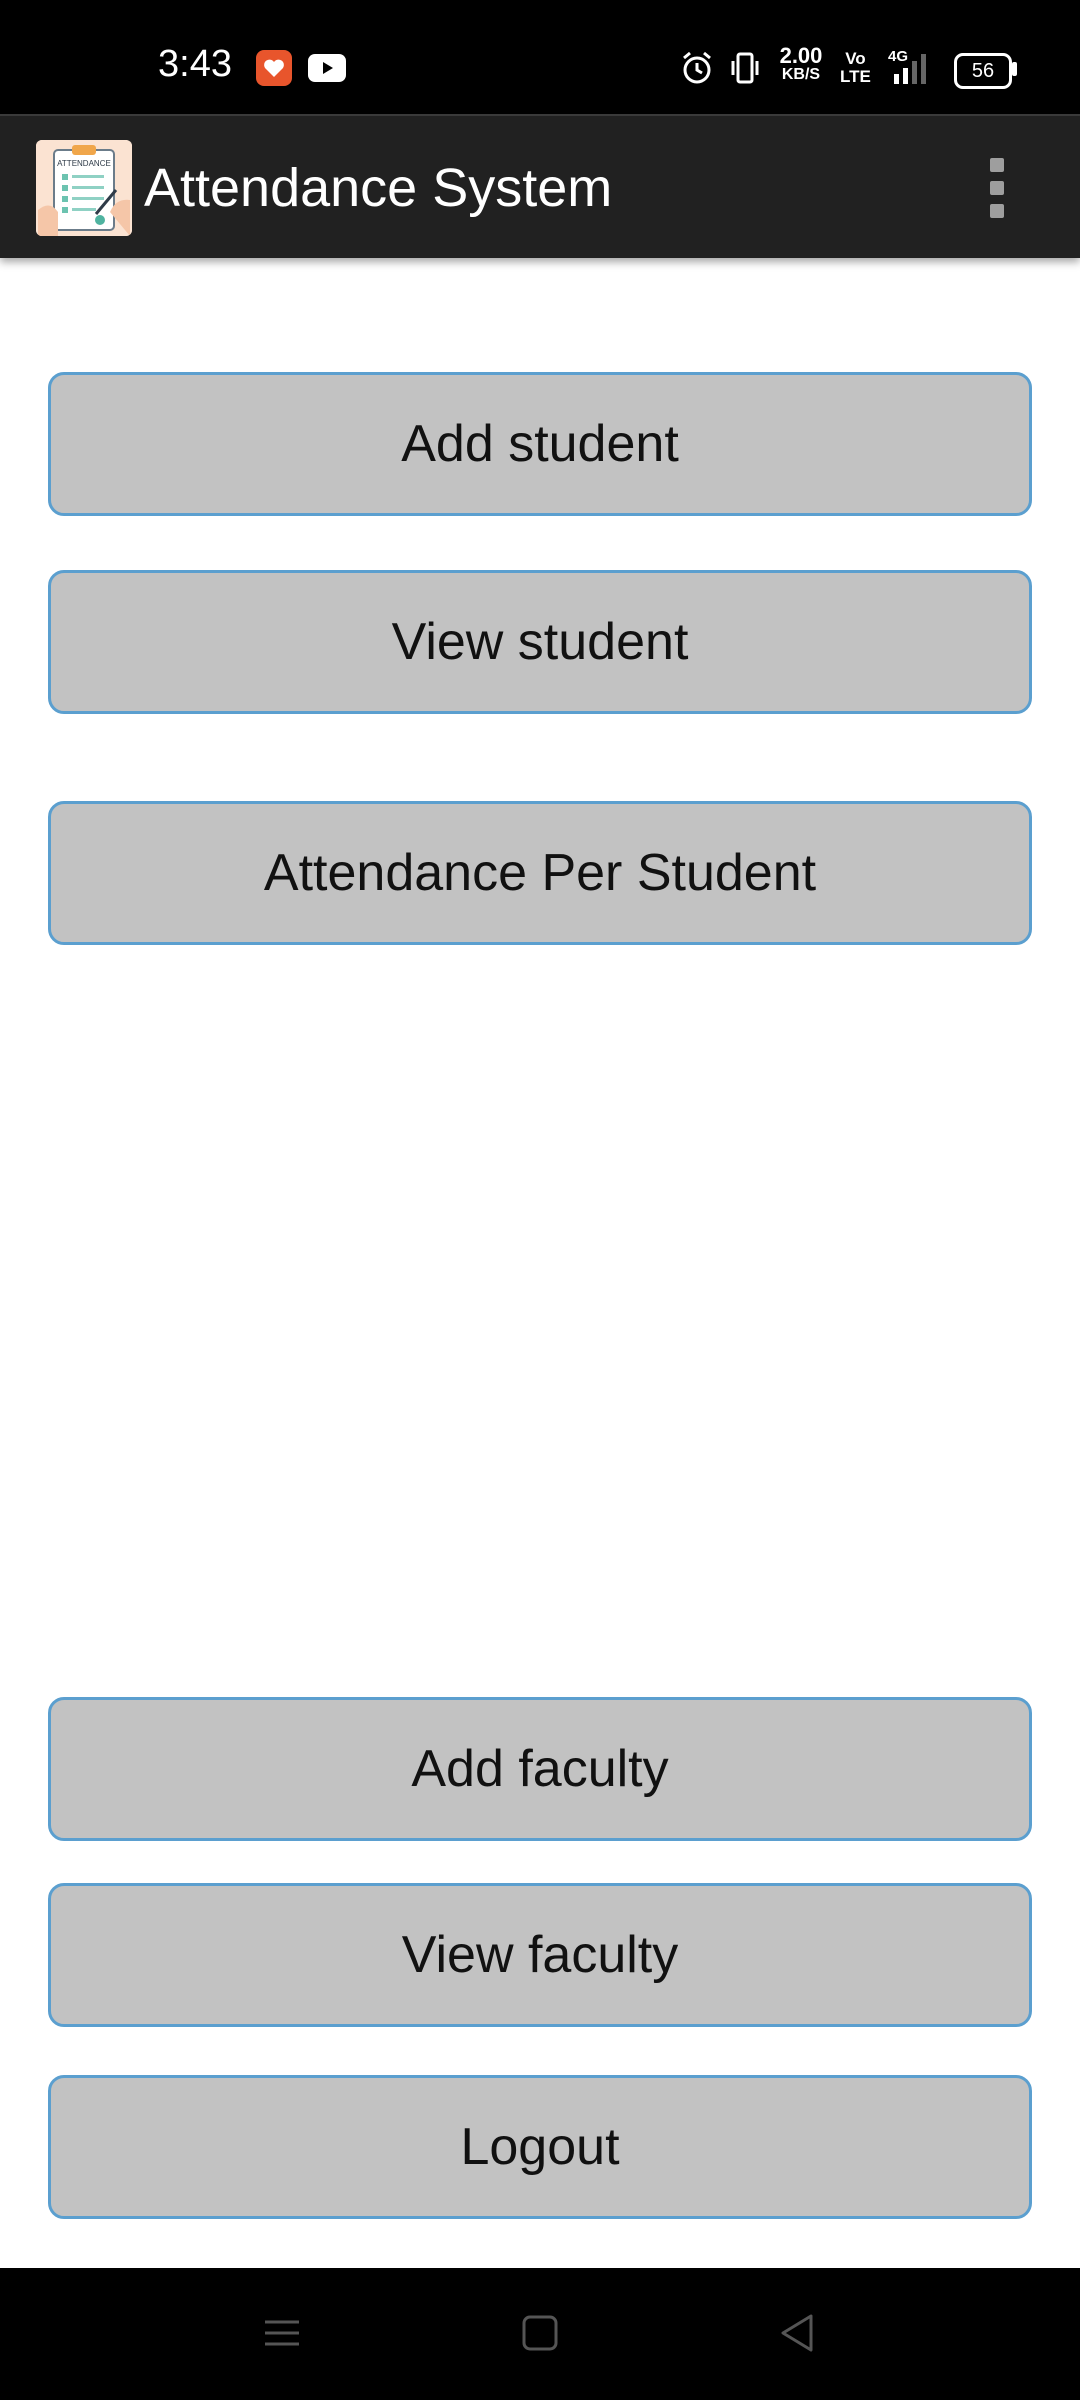  Describe the element at coordinates (540, 873) in the screenshot. I see `attendance-per-student-button: Attendance Per Student` at that location.